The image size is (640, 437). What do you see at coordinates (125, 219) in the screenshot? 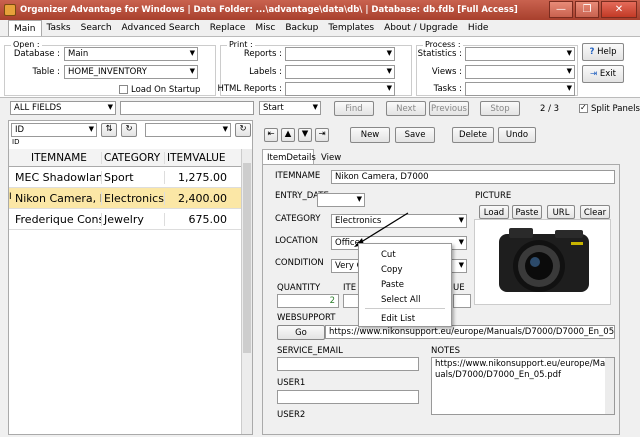
I see `table-row: Frederique Const Jewelry 675.00` at bounding box center [125, 219].